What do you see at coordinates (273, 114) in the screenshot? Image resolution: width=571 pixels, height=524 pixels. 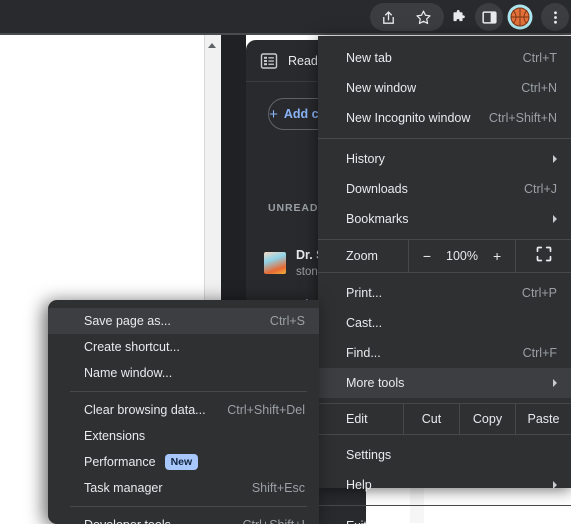 I see `plus-icon: +` at bounding box center [273, 114].